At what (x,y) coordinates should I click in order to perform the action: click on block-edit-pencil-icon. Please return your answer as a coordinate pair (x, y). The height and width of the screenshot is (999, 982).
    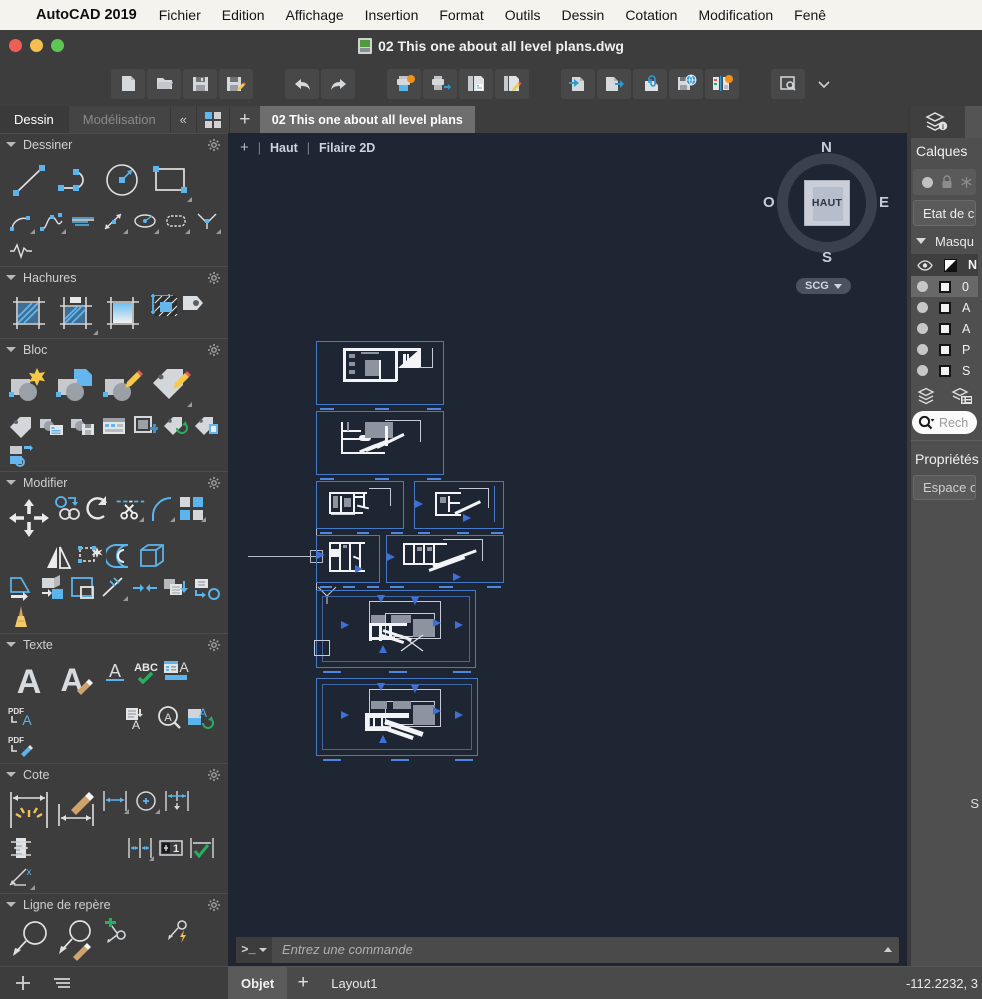
    Looking at the image, I should click on (123, 385).